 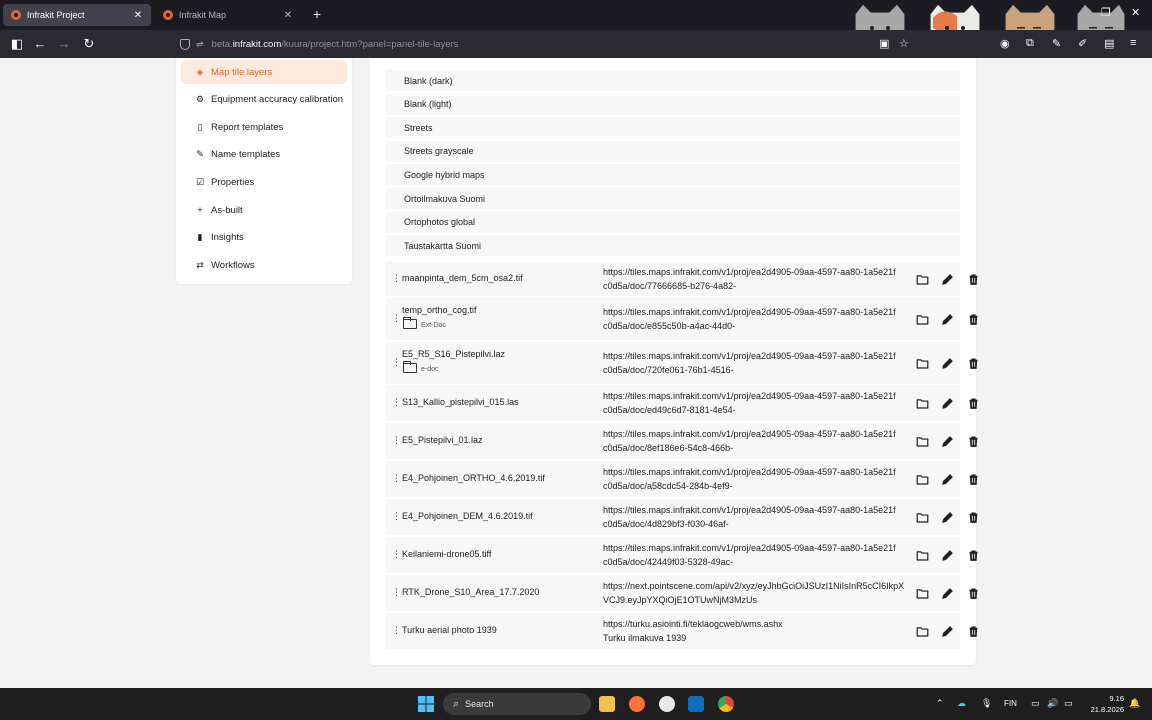 I want to click on microphone-icon: 🎙, so click(x=986, y=703).